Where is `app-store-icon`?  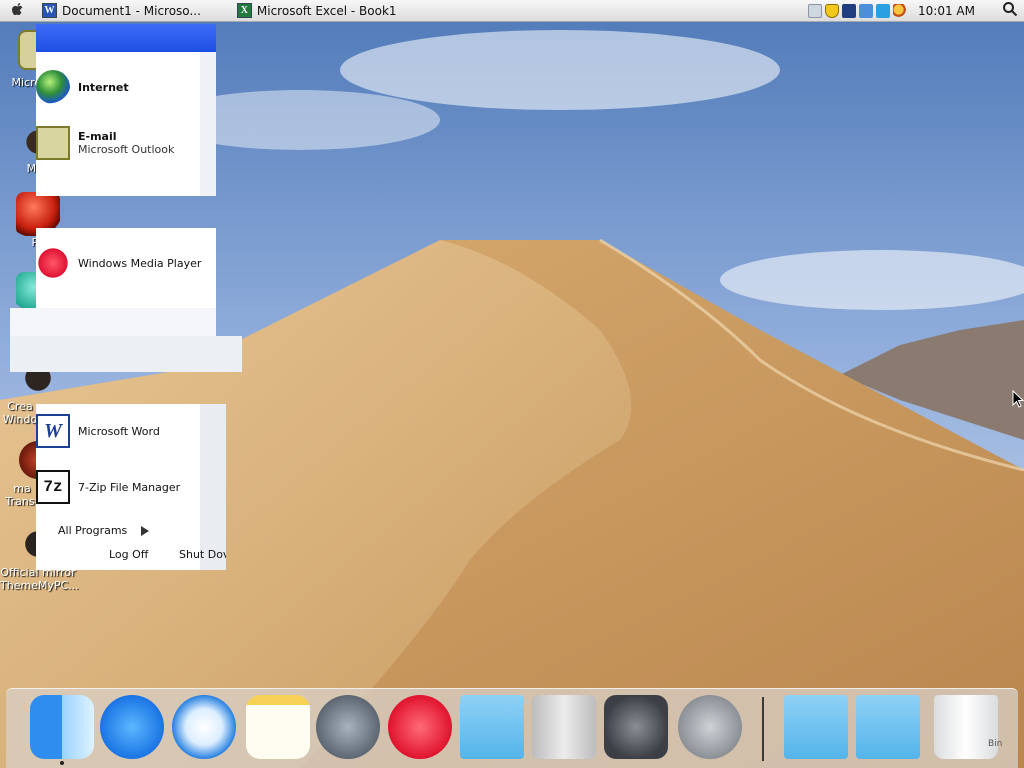
app-store-icon is located at coordinates (132, 727).